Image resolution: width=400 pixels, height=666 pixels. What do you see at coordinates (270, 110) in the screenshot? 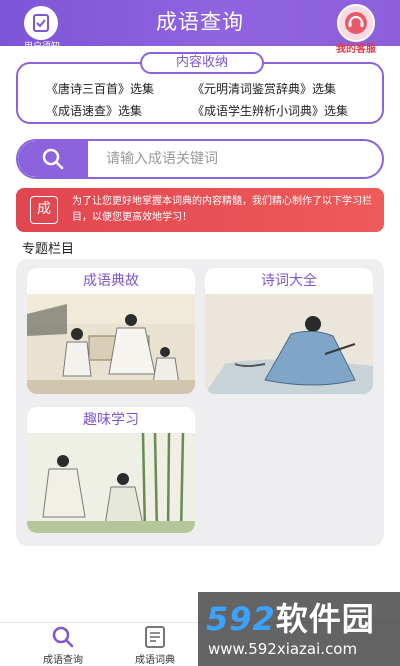
I see `collection-item-student-idiom-dictionary: 《成语学生辨析小词典》选集` at bounding box center [270, 110].